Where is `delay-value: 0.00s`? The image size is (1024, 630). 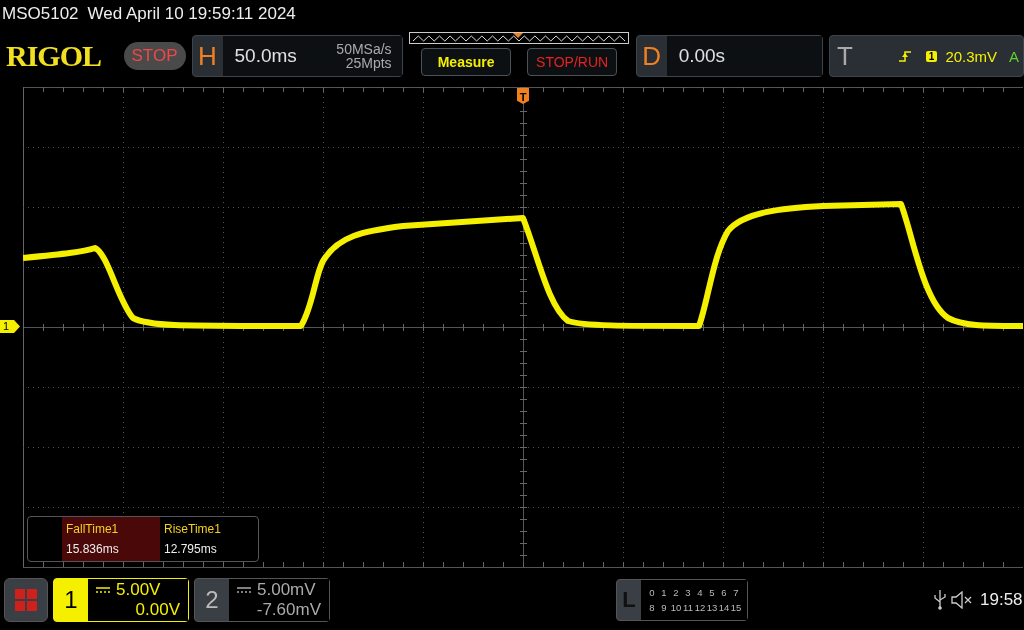
delay-value: 0.00s is located at coordinates (744, 56).